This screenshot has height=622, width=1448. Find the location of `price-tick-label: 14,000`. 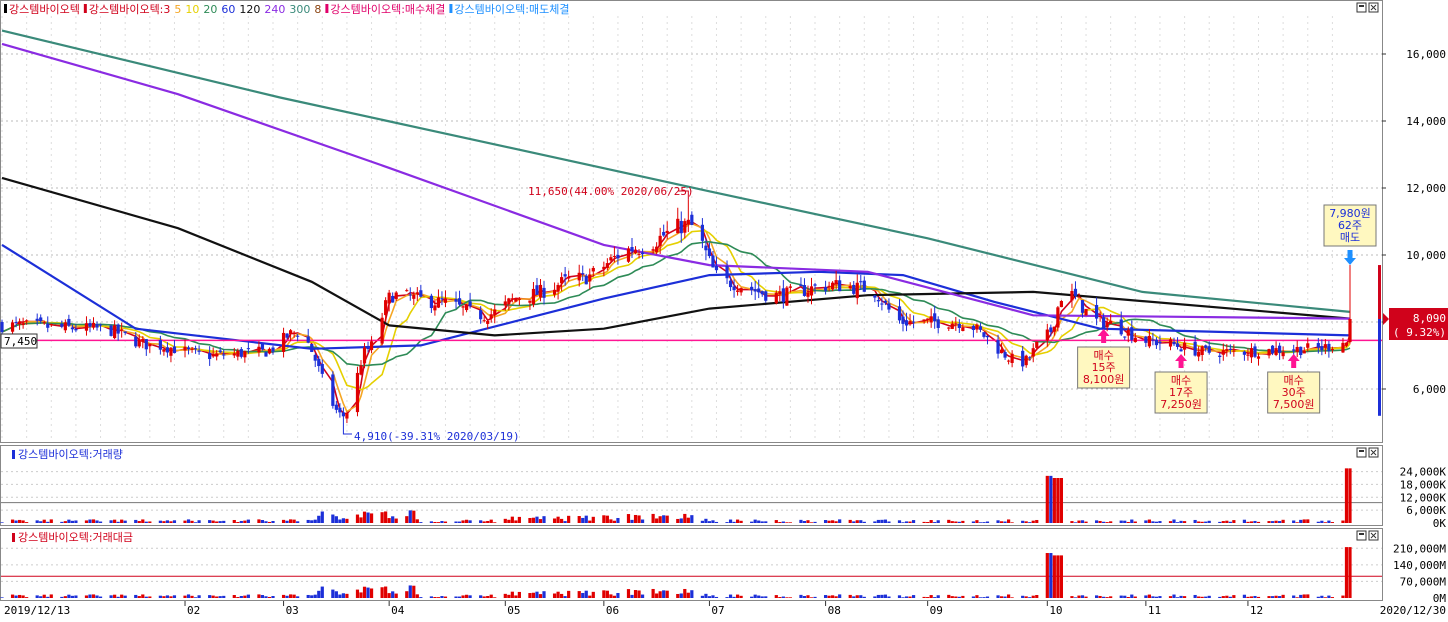

price-tick-label: 14,000 is located at coordinates (1426, 121).